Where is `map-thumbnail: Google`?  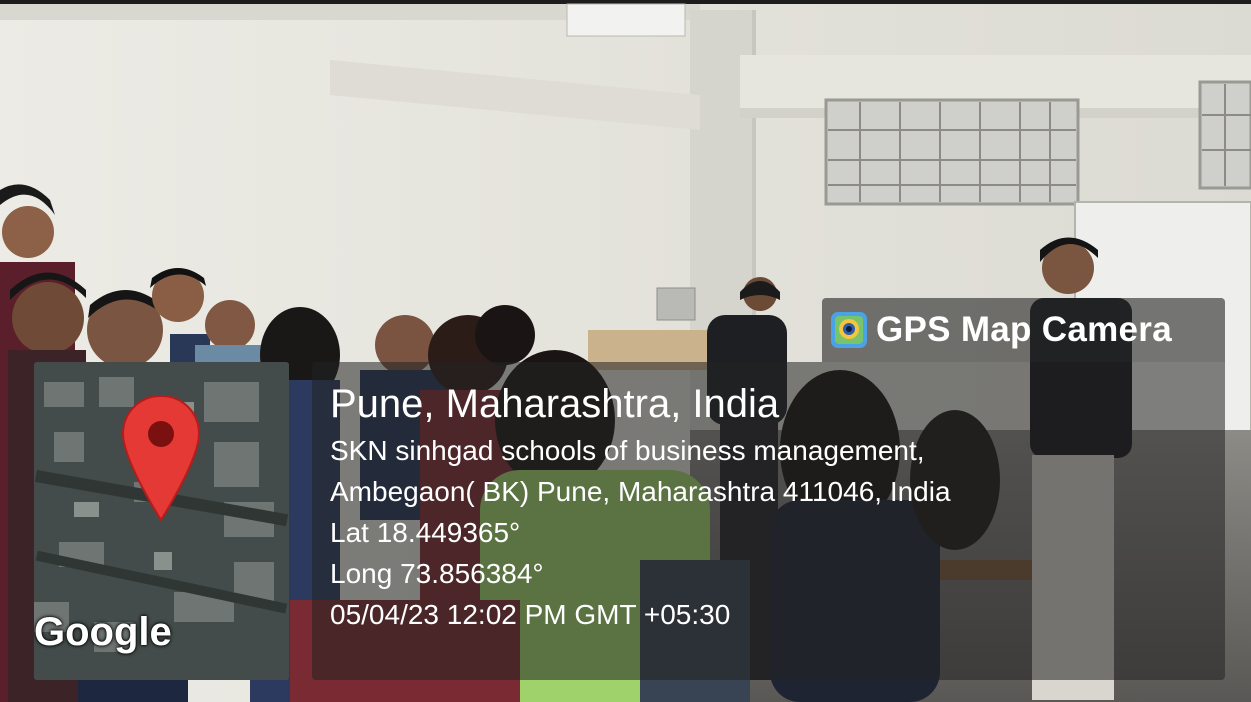 map-thumbnail: Google is located at coordinates (161, 521).